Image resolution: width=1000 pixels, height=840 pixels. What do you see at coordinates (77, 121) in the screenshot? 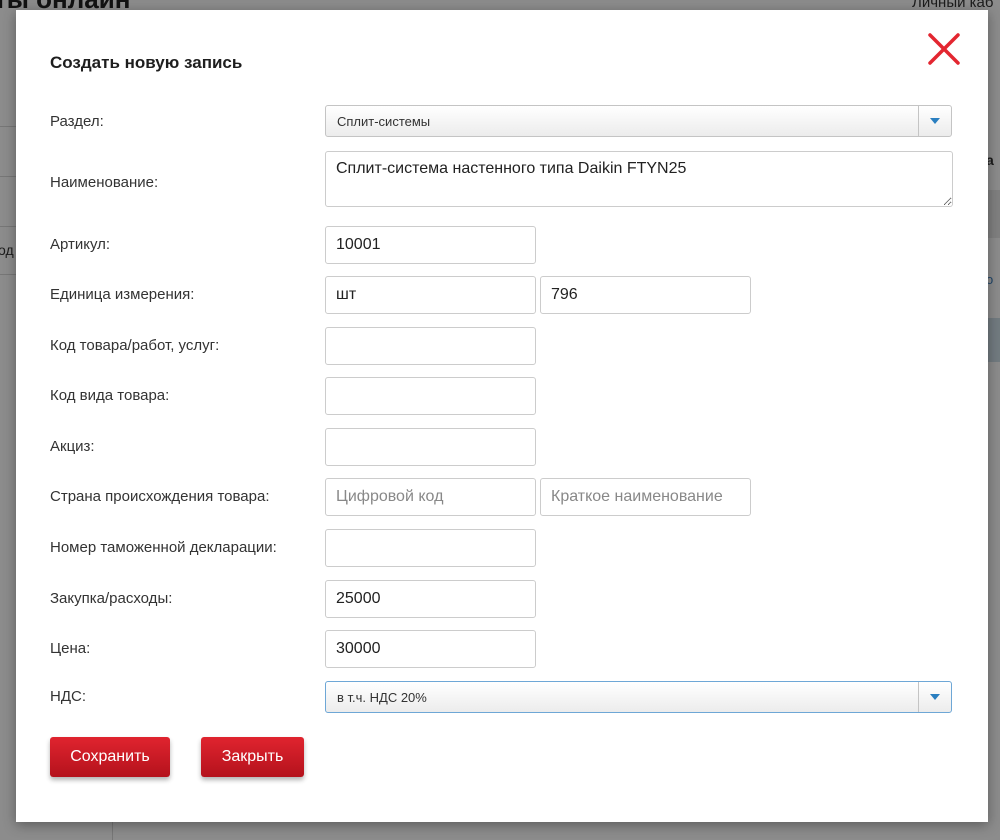
I see `section-label: Раздел:` at bounding box center [77, 121].